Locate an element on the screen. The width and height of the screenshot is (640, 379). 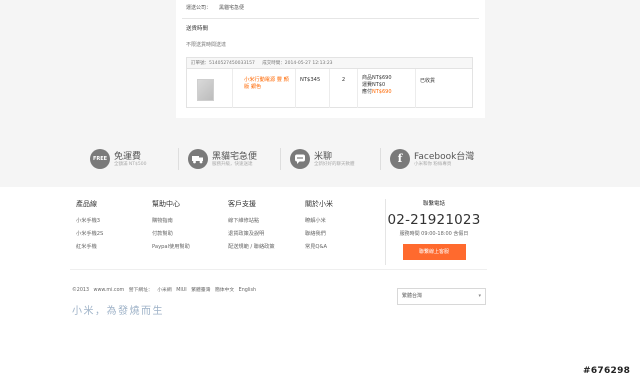
order-status: 已收貨 is located at coordinates (444, 88).